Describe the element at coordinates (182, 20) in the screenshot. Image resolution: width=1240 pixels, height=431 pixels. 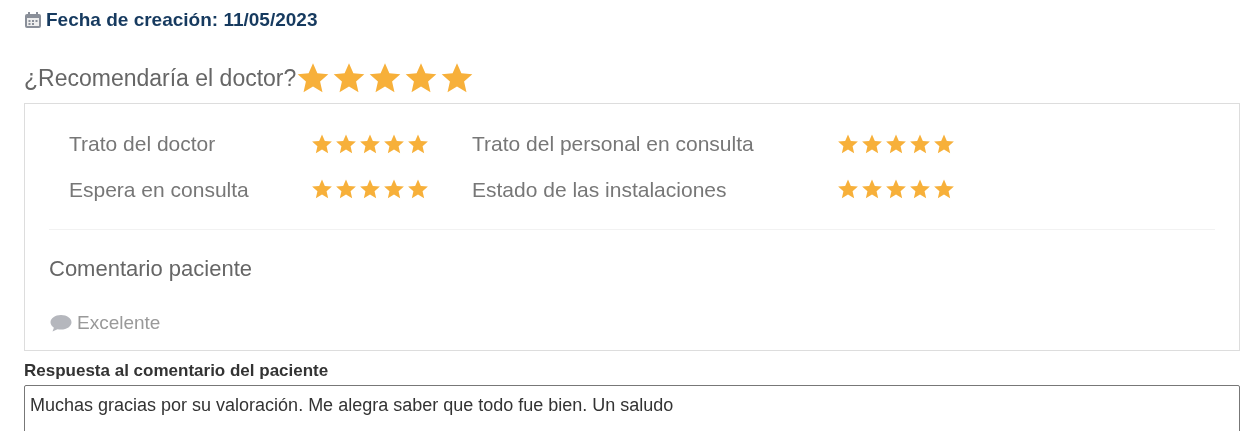
I see `creation-date: Fecha de creación: 11/05/2023` at that location.